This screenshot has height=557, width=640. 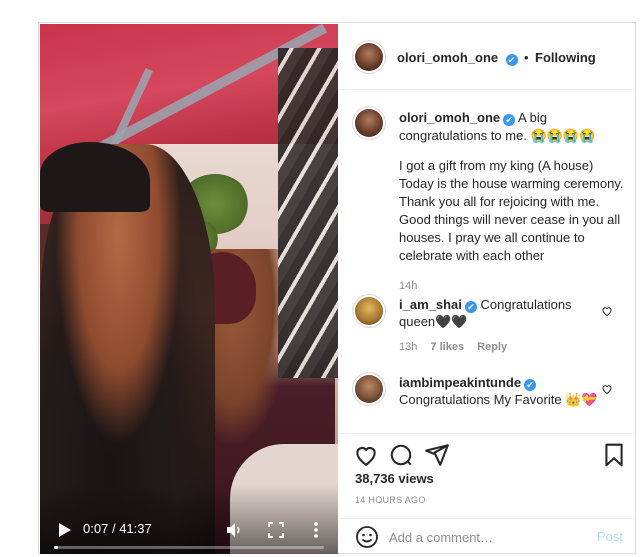 I want to click on post-header: olori_omoh_one ✔ • Following, so click(x=487, y=56).